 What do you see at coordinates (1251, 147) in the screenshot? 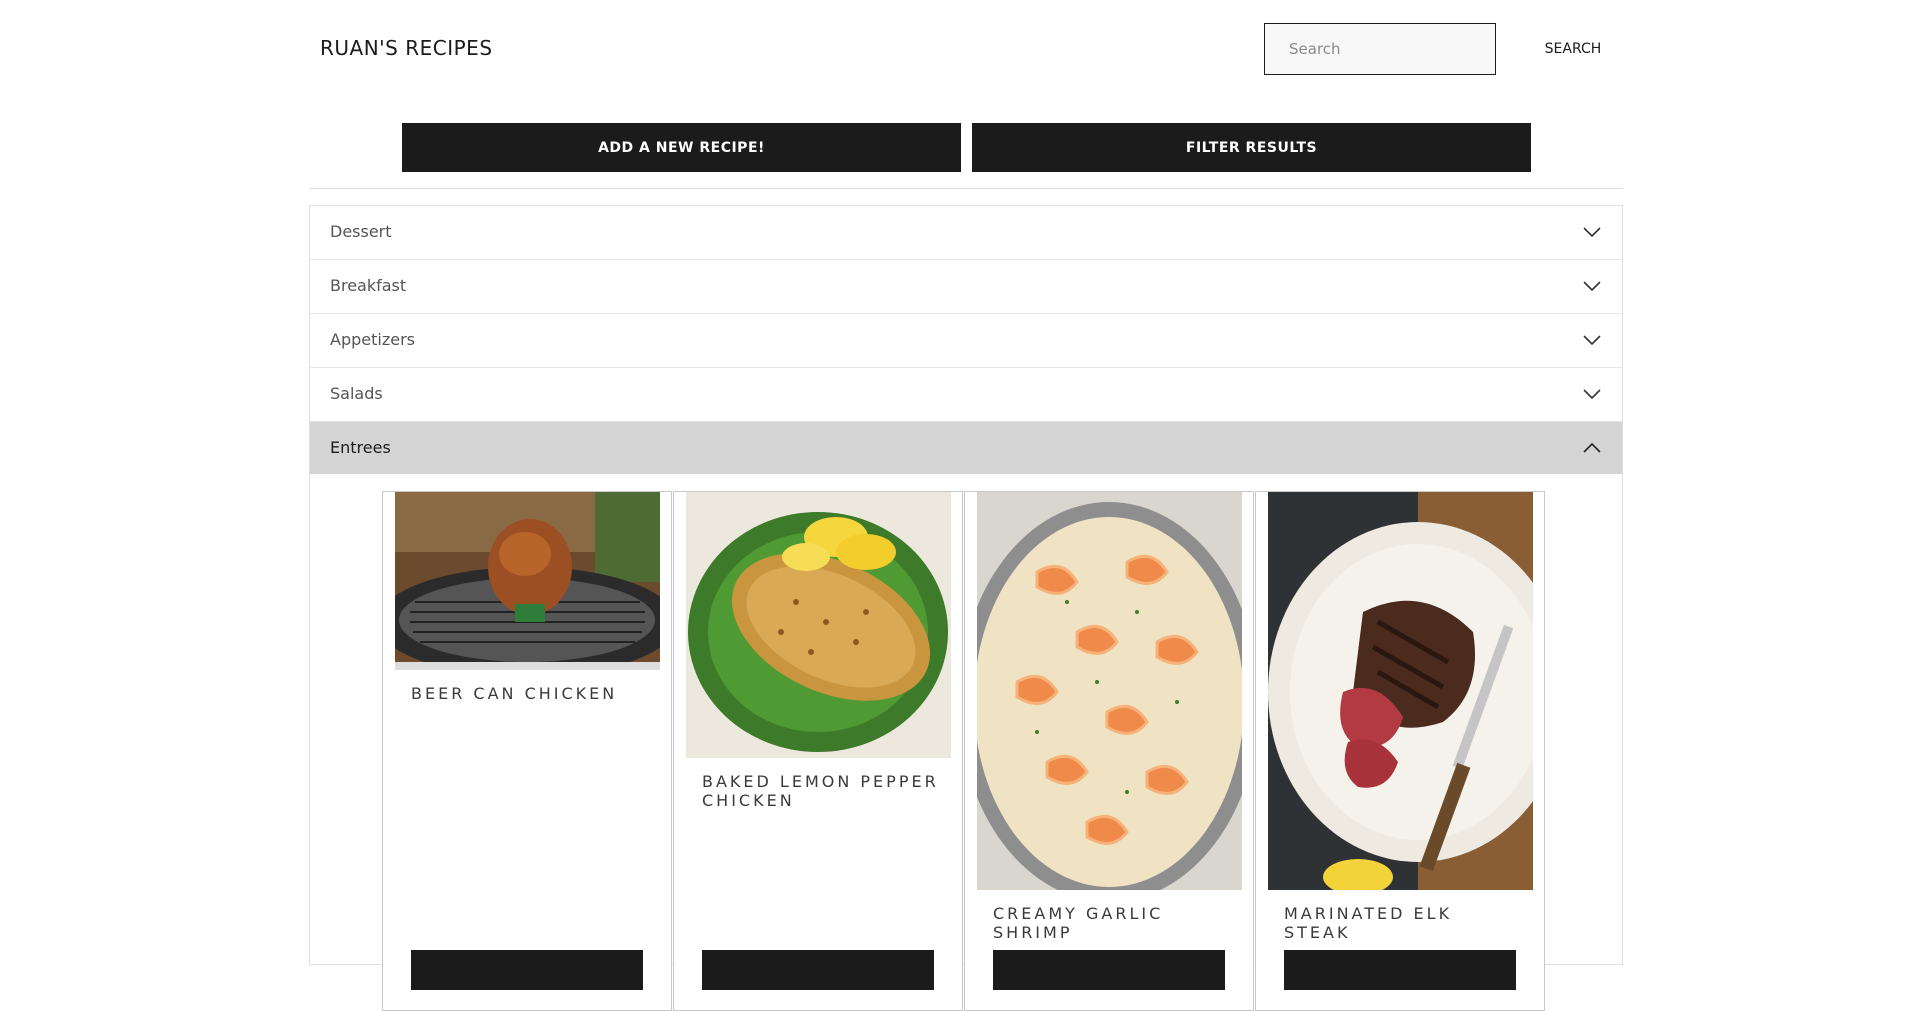
I see `filter-results-button: FILTER RESULTS` at bounding box center [1251, 147].